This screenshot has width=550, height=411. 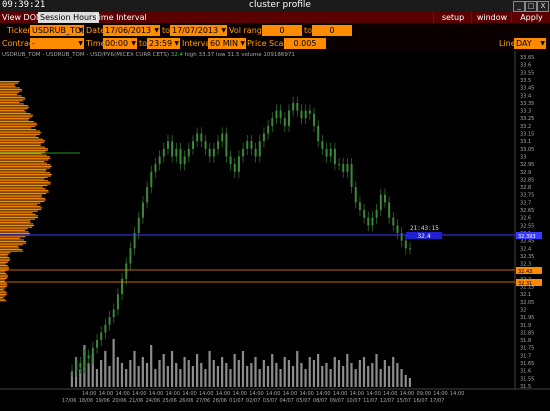 I want to click on price-tick-label: 32.7, so click(x=525, y=203).